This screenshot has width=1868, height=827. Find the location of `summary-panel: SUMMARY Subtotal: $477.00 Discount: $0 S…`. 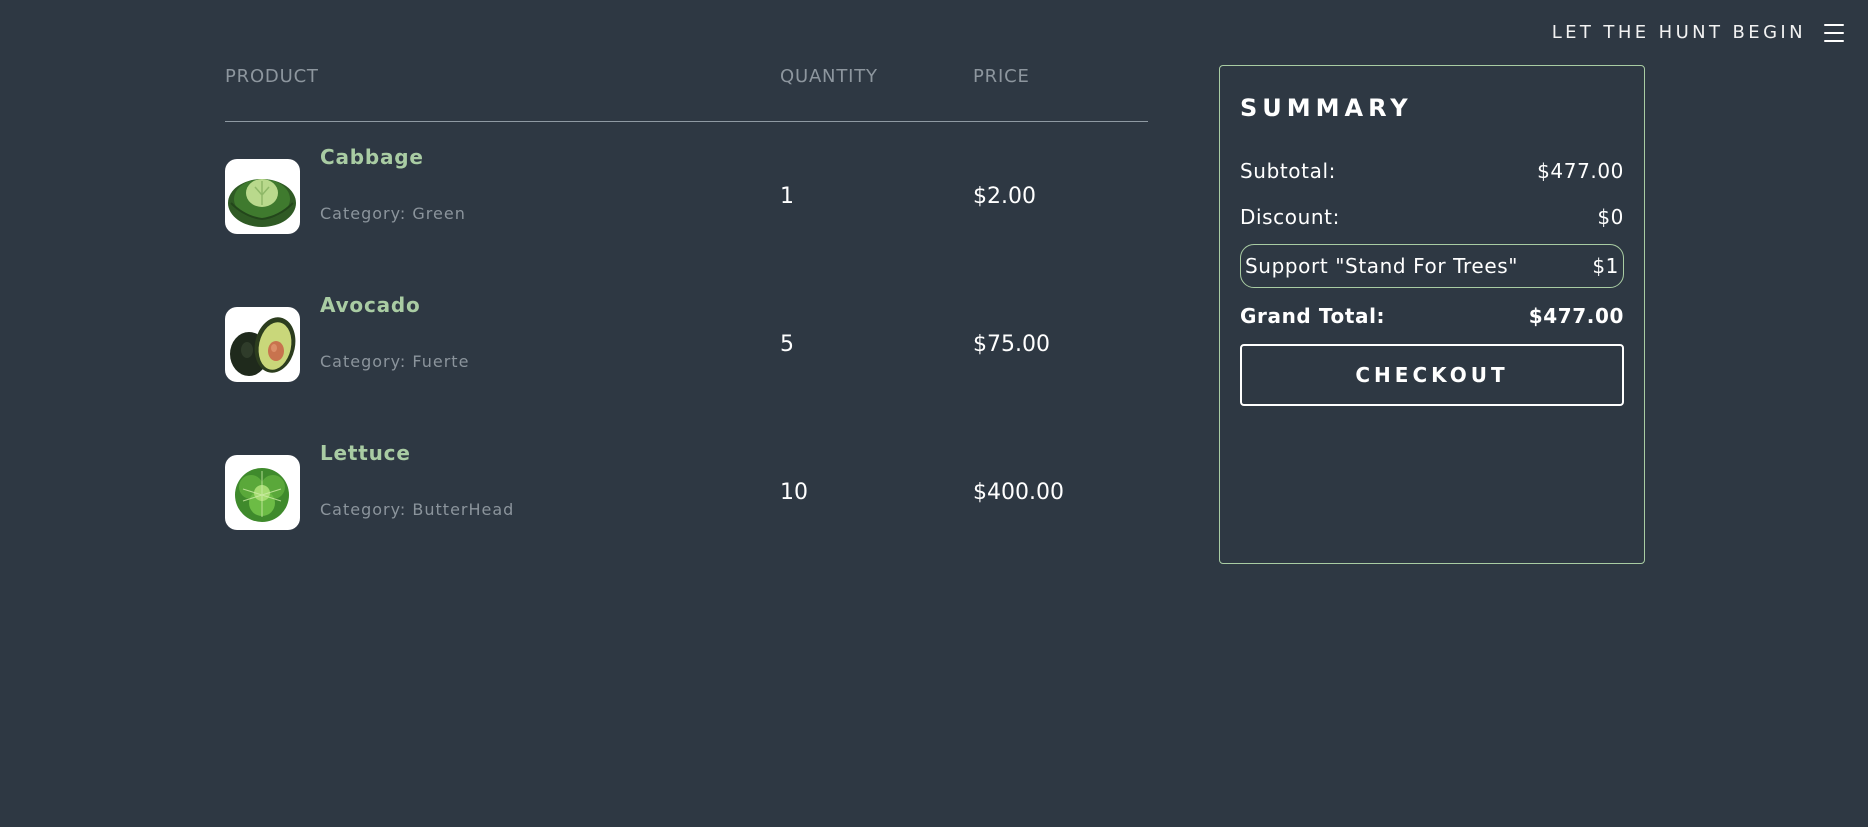

summary-panel: SUMMARY Subtotal: $477.00 Discount: $0 S… is located at coordinates (1432, 314).